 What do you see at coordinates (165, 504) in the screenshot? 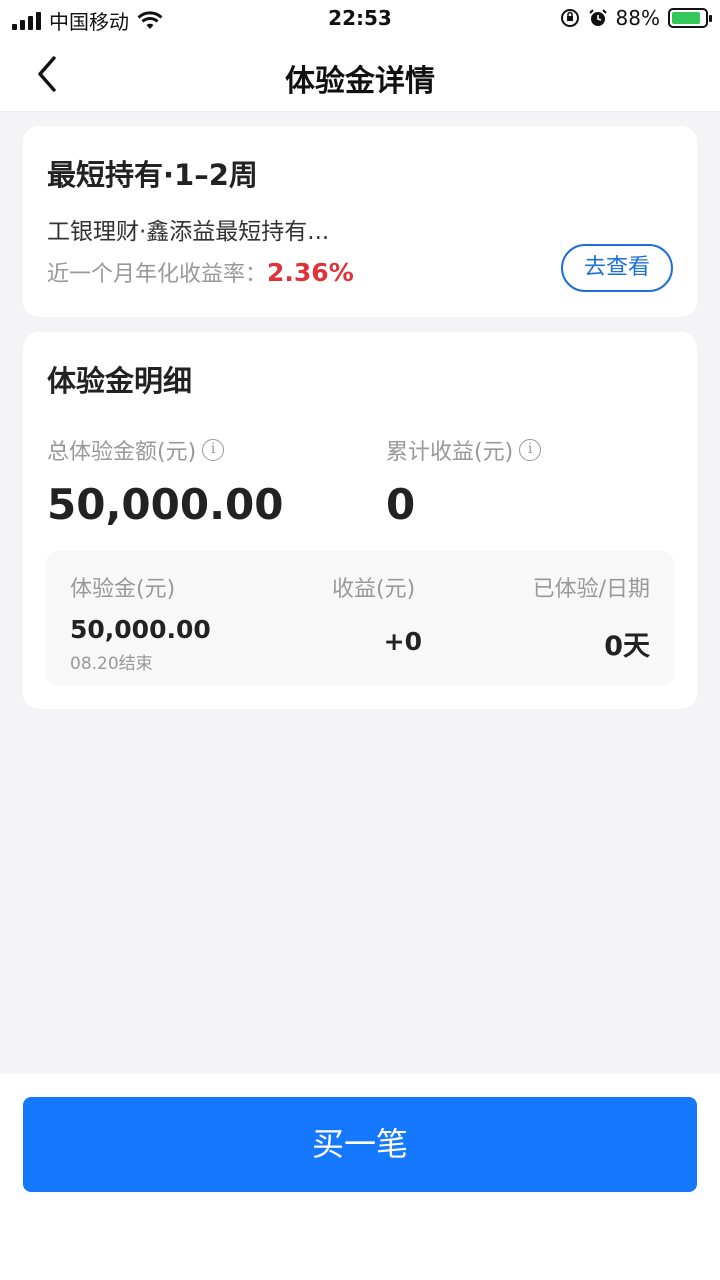
I see `total-amount-value: 50,000.00` at bounding box center [165, 504].